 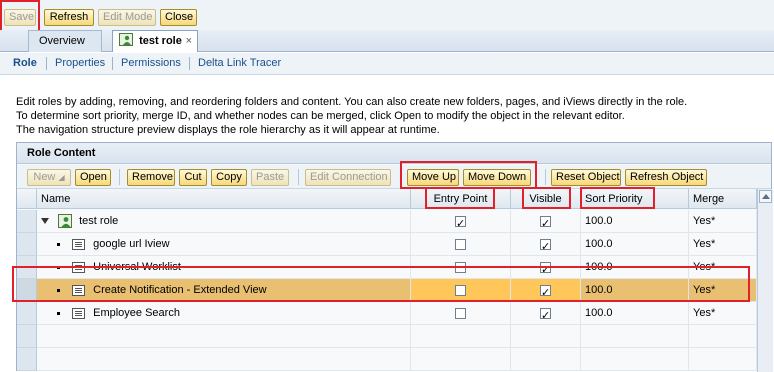 What do you see at coordinates (433, 177) in the screenshot?
I see `move-up-button: Move Up` at bounding box center [433, 177].